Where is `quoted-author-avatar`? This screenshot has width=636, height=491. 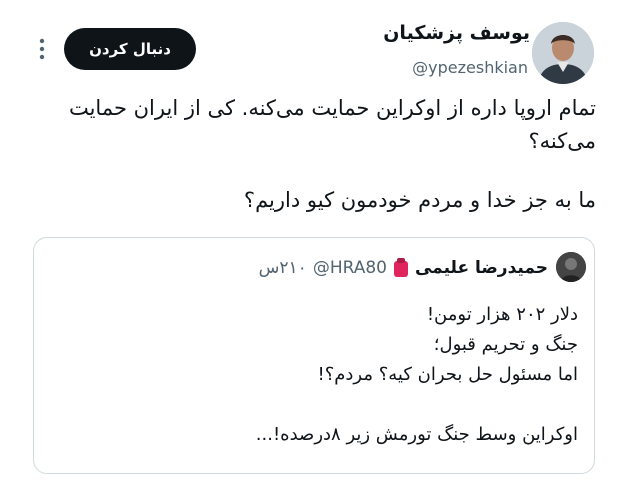
quoted-author-avatar is located at coordinates (571, 267).